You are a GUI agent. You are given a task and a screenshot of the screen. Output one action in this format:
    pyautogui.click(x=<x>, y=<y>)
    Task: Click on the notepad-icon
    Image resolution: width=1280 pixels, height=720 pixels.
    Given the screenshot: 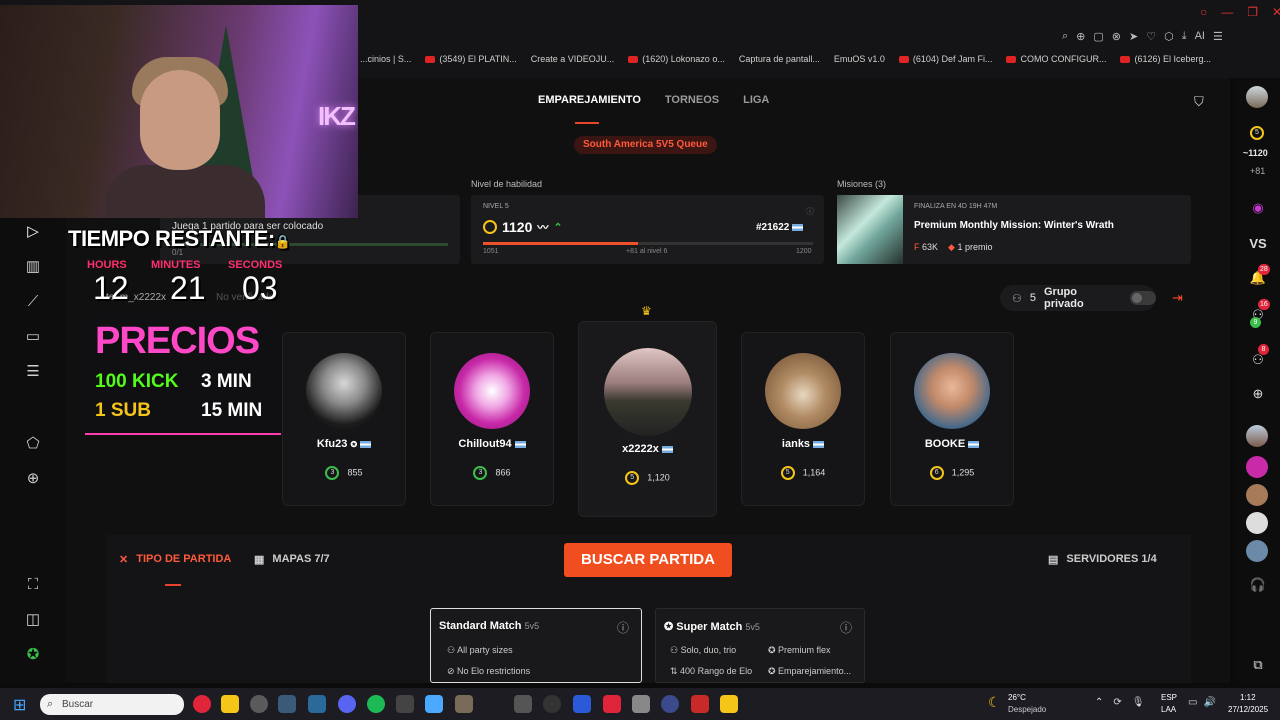 What is the action you would take?
    pyautogui.click(x=434, y=704)
    